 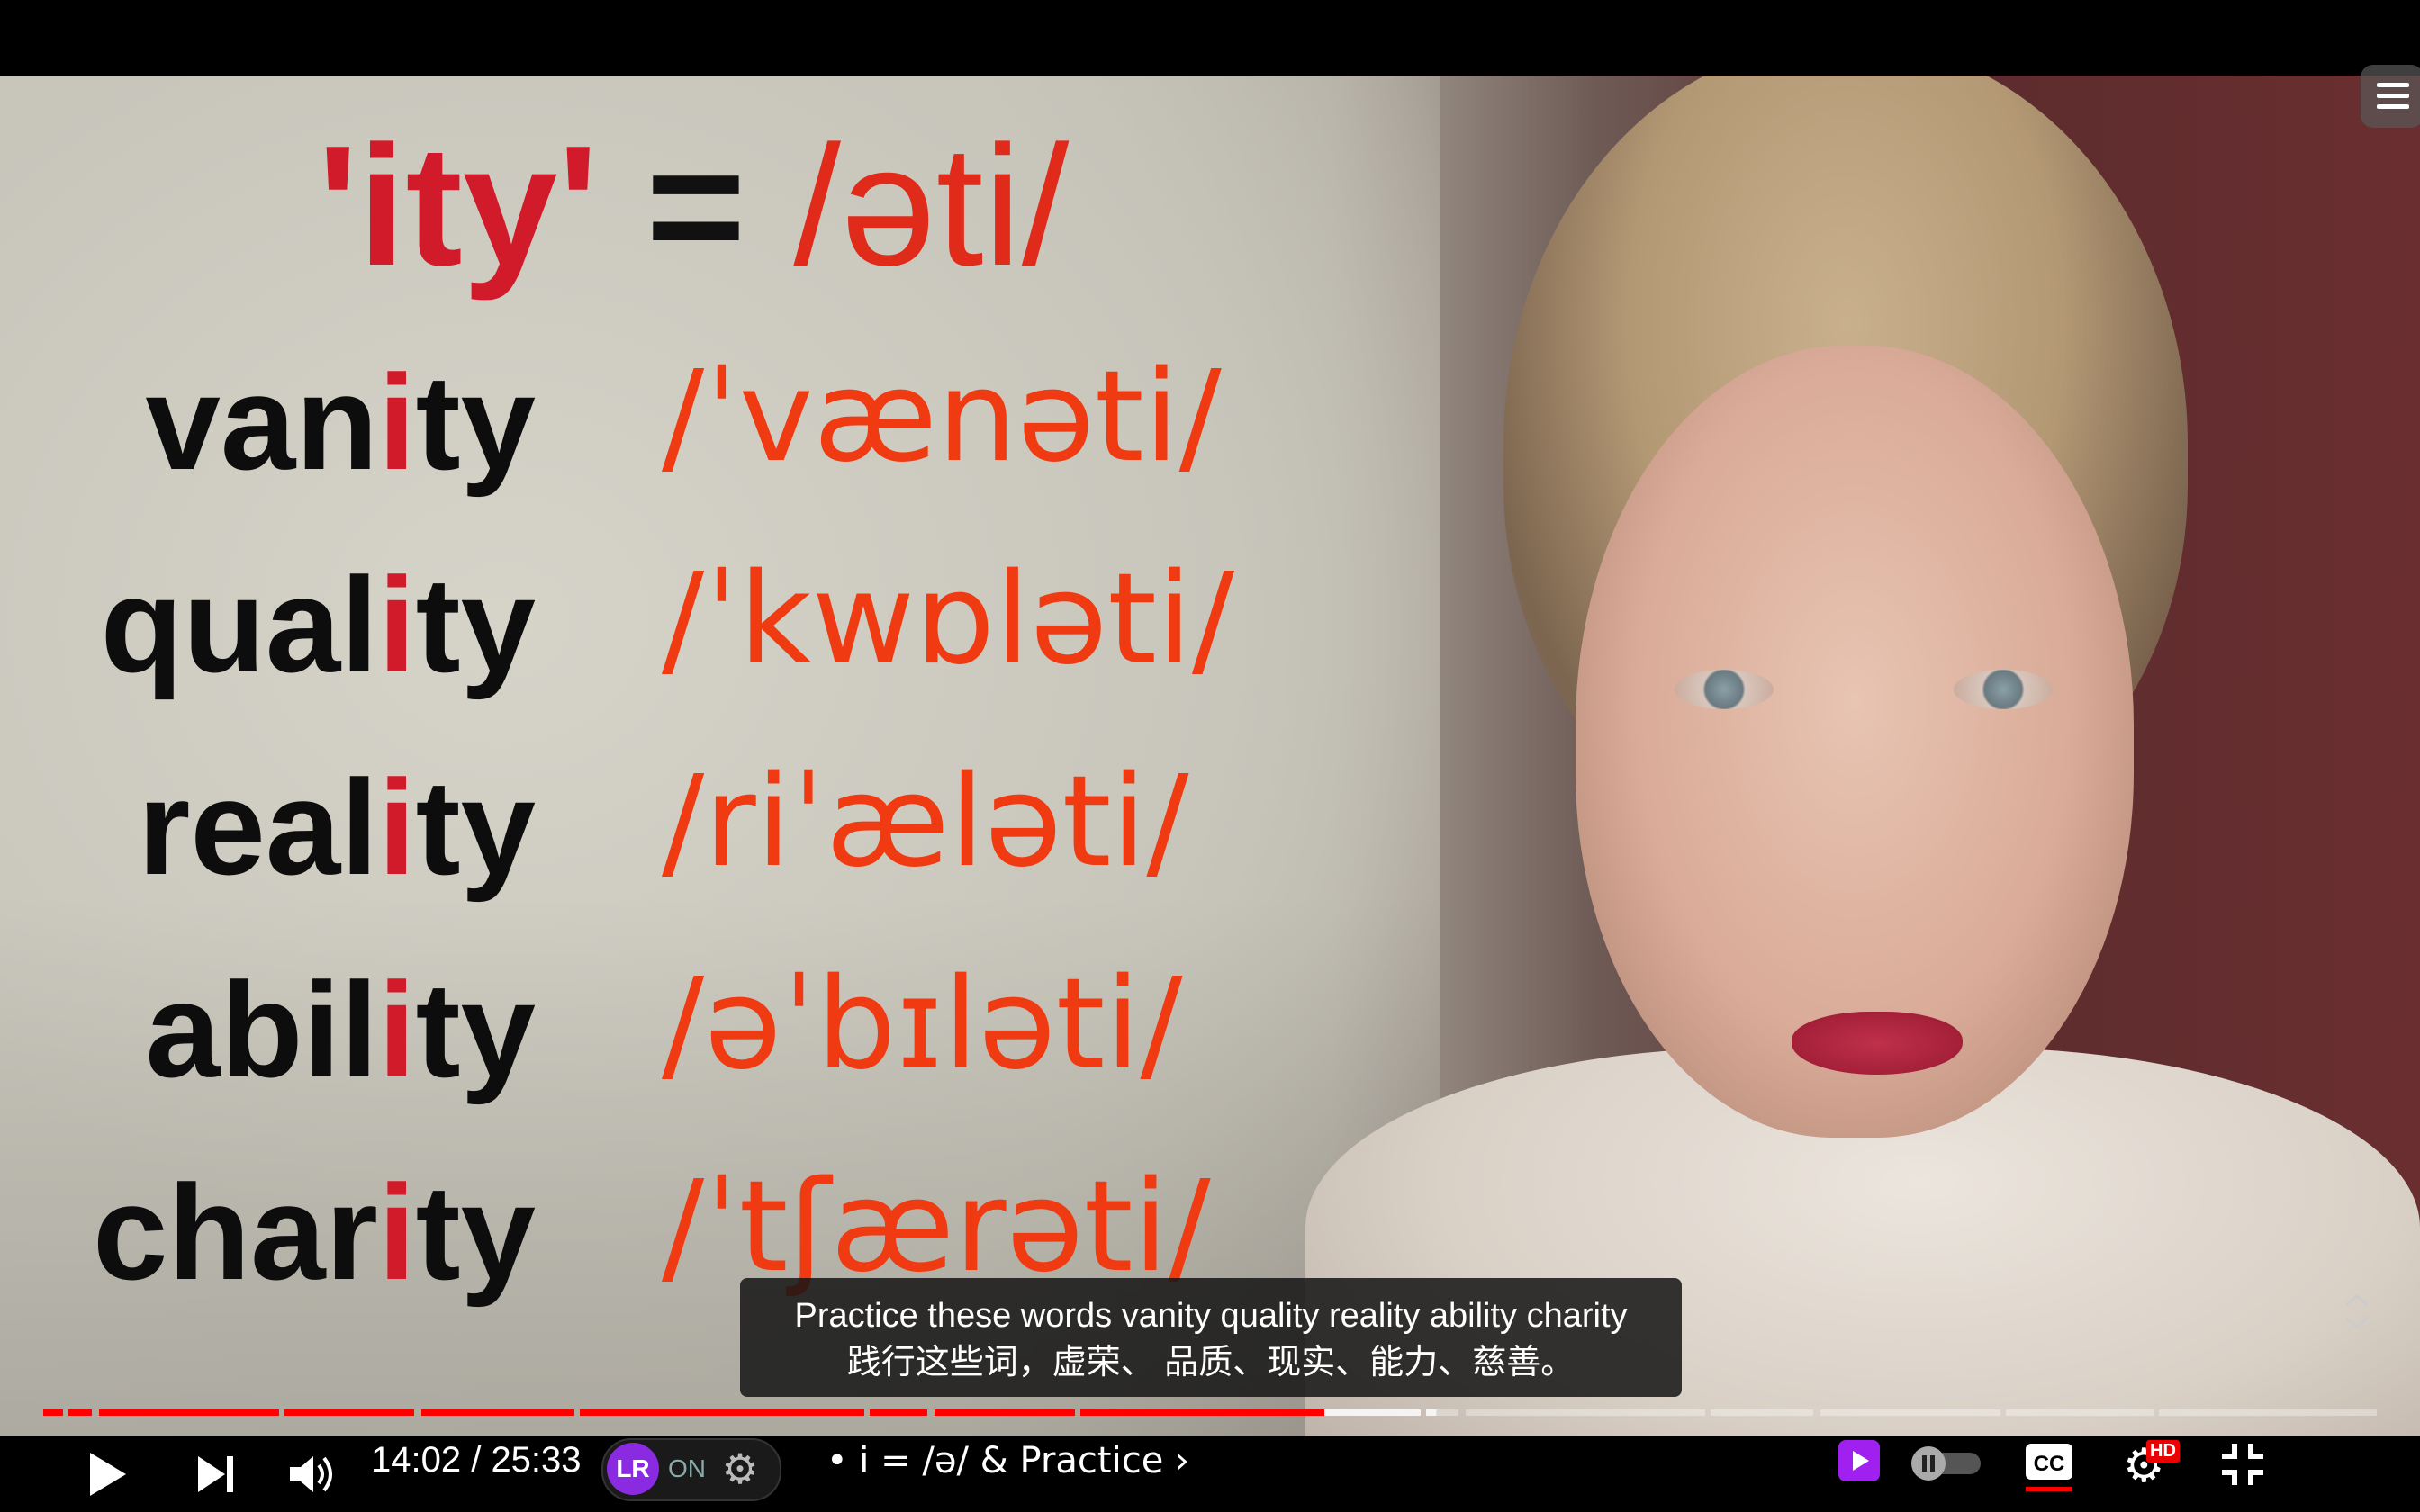 I want to click on subtitle-line-chinese: 践行这些词，虚荣、 品质、现实、能力、慈善。, so click(x=1211, y=1363).